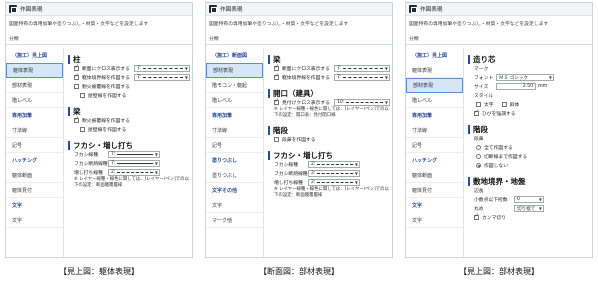  I want to click on field-label: サイズ, so click(481, 87).